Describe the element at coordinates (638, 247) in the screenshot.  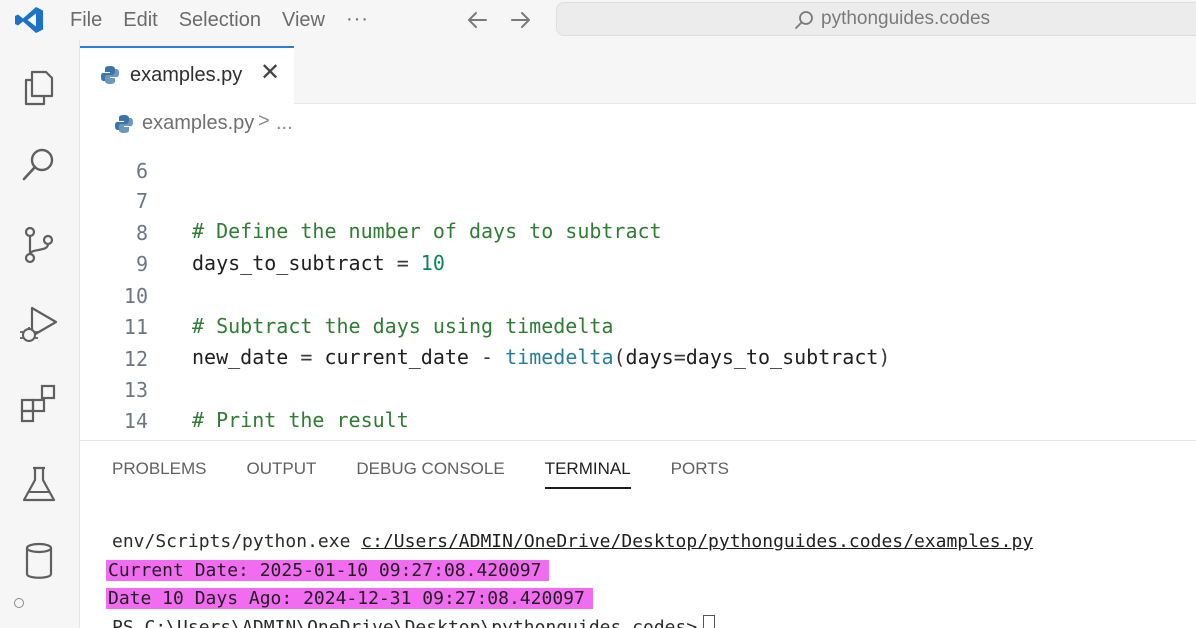
I see `code-line: 9` at that location.